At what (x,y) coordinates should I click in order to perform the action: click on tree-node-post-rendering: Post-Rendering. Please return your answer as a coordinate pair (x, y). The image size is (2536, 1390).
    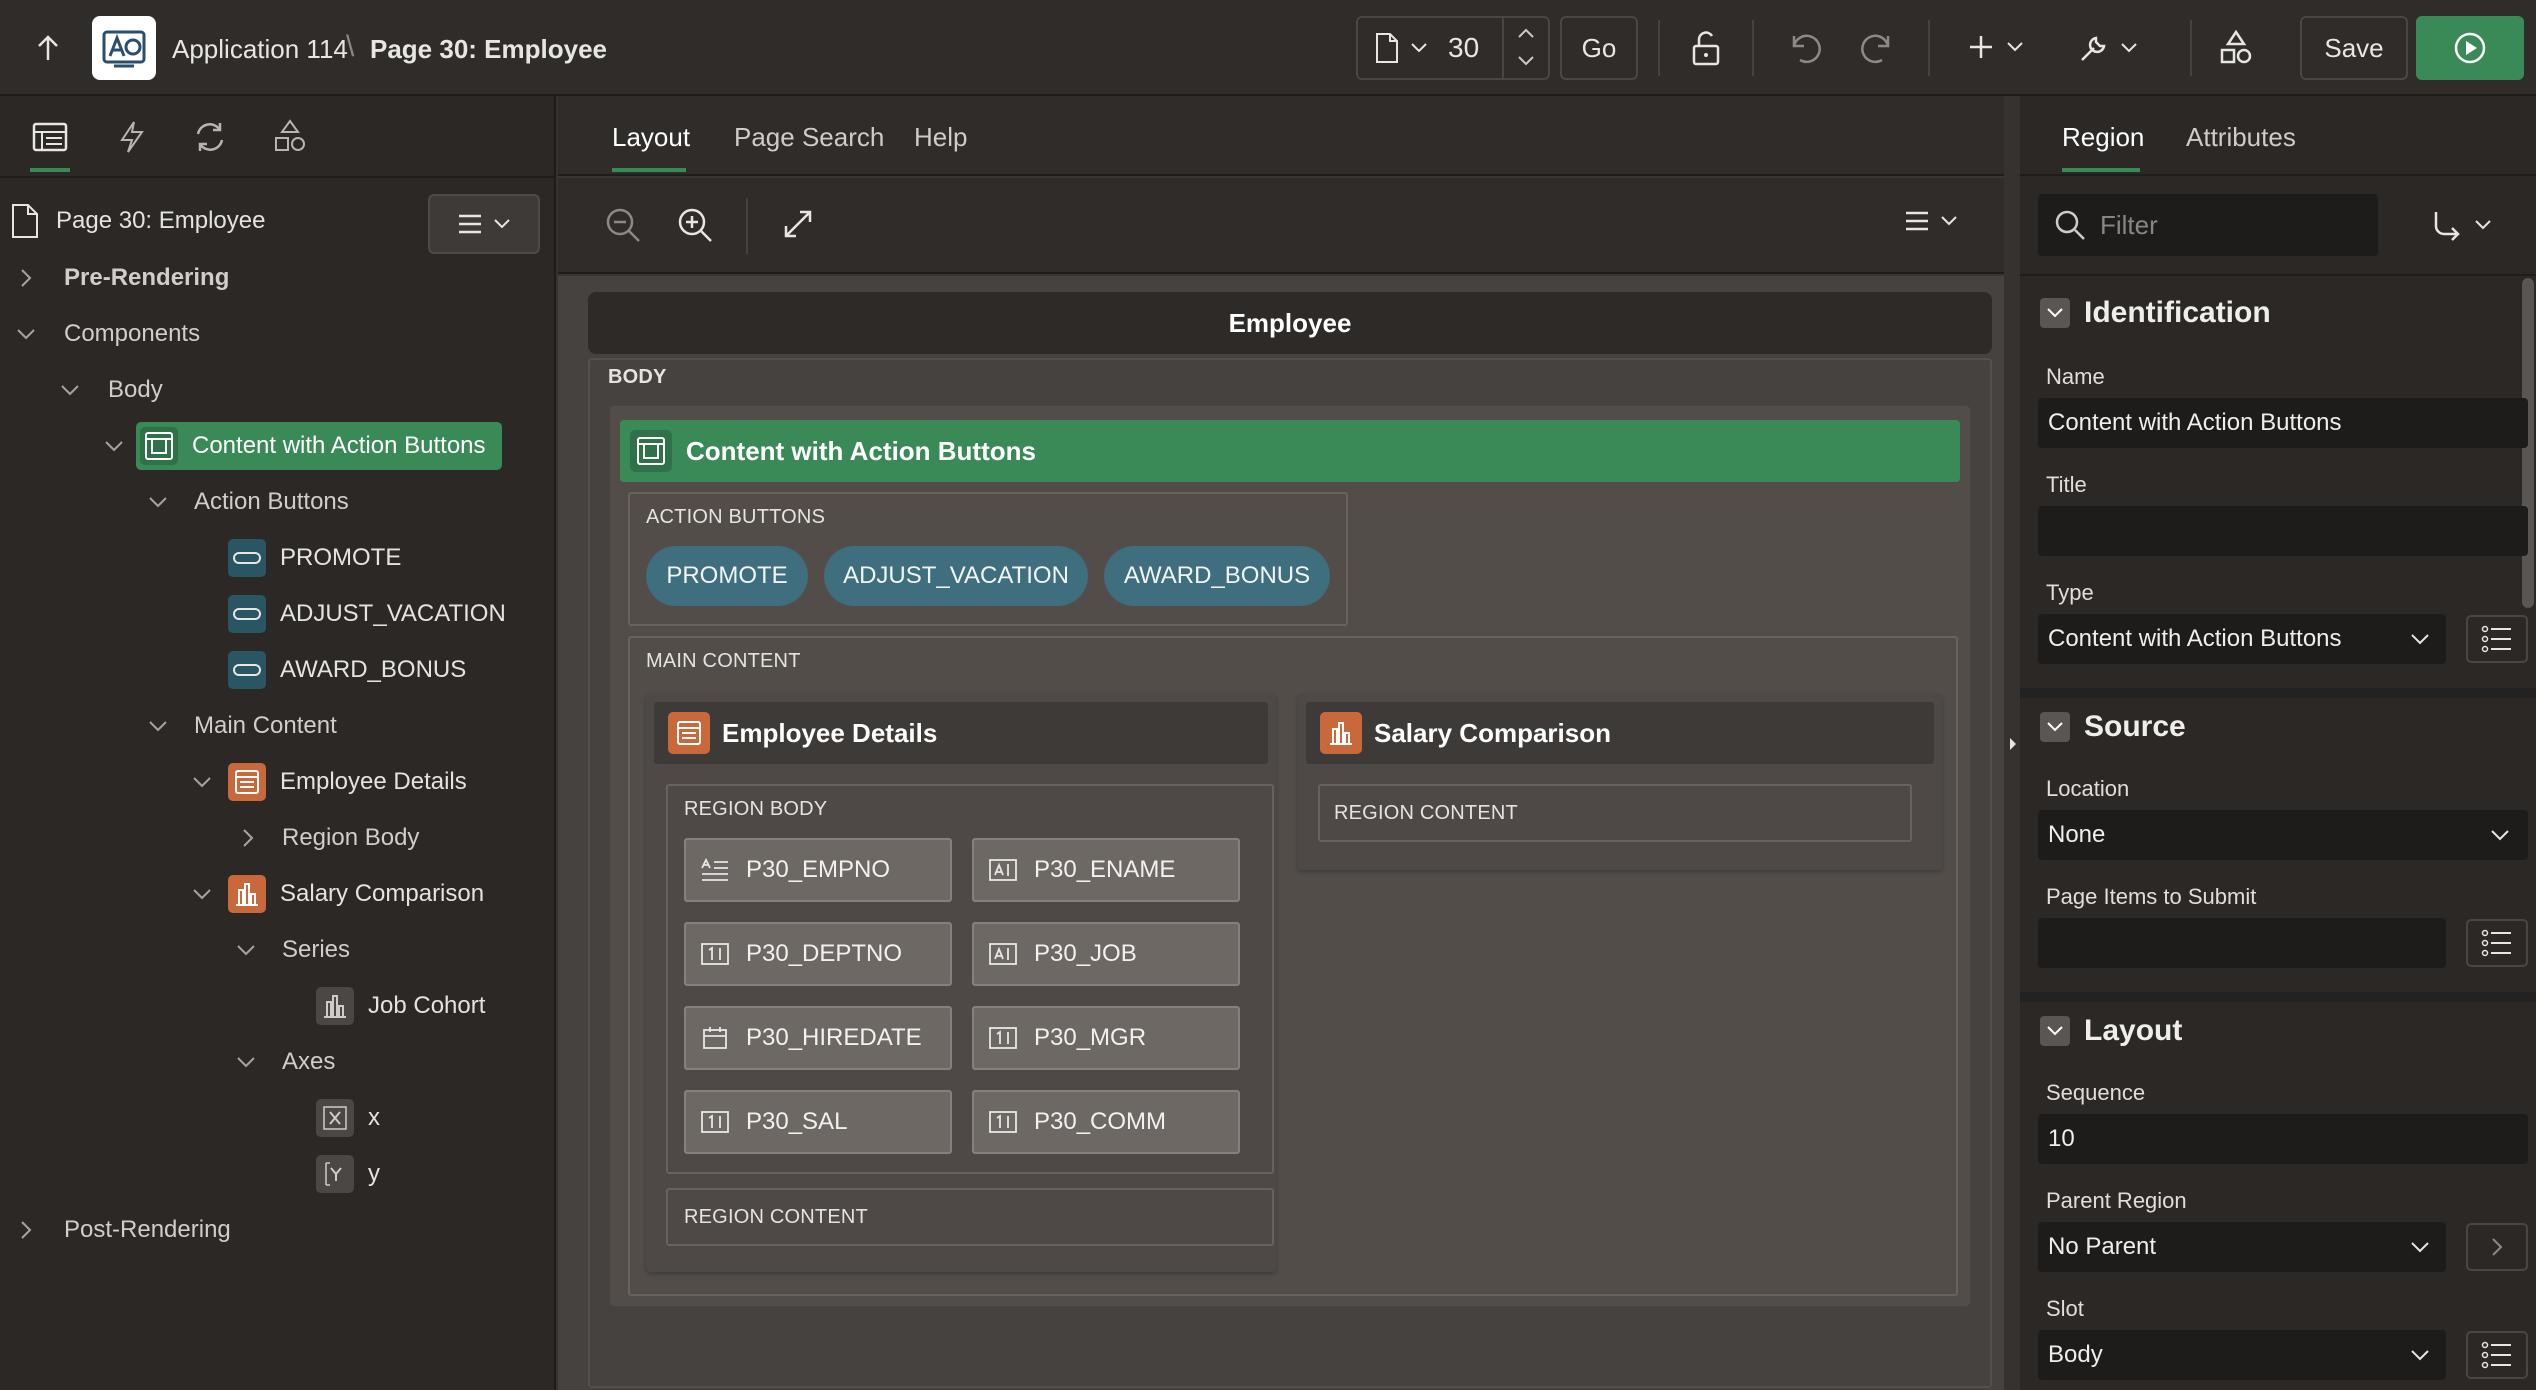
    Looking at the image, I should click on (122, 1230).